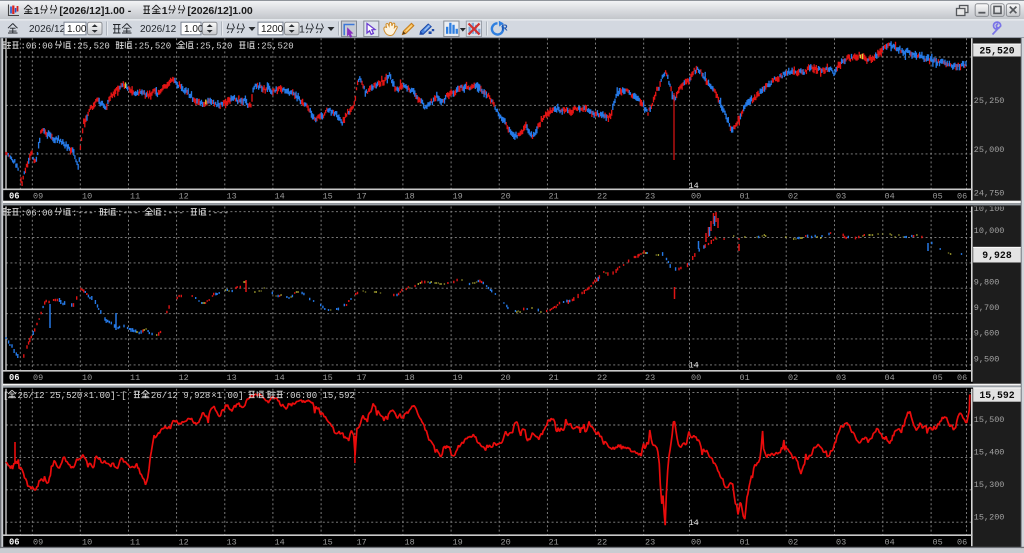 This screenshot has width=1024, height=553. What do you see at coordinates (50, 396) in the screenshot?
I see `svg-text: 26/12 25,520` at bounding box center [50, 396].